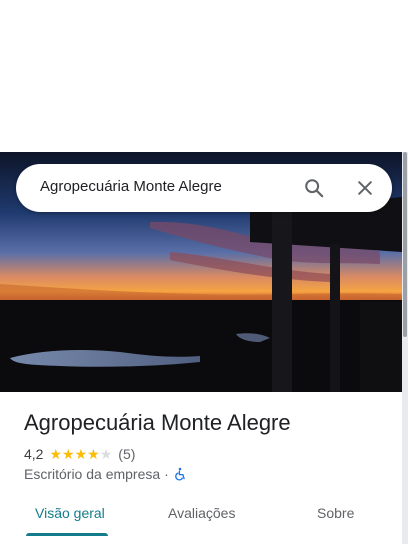  Describe the element at coordinates (106, 454) in the screenshot. I see `star-empty-icon: ★` at that location.